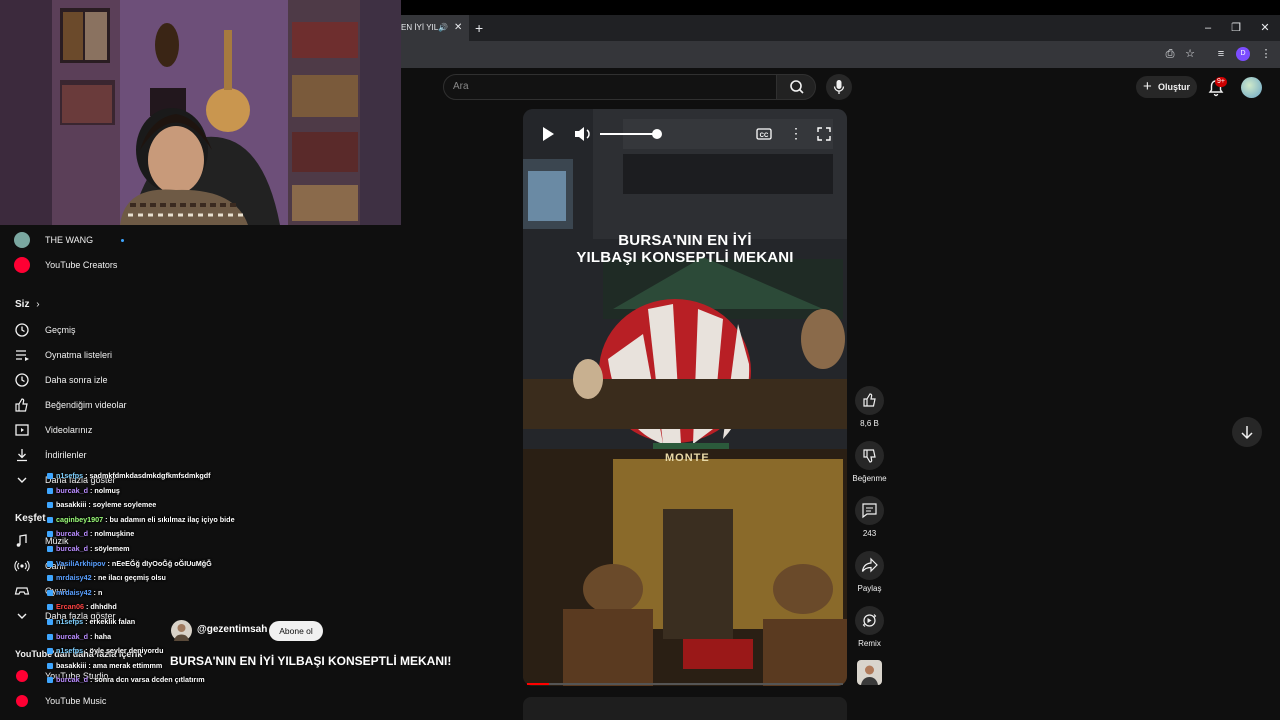 The height and width of the screenshot is (720, 1280). What do you see at coordinates (458, 28) in the screenshot?
I see `close-icon: ✕` at bounding box center [458, 28].